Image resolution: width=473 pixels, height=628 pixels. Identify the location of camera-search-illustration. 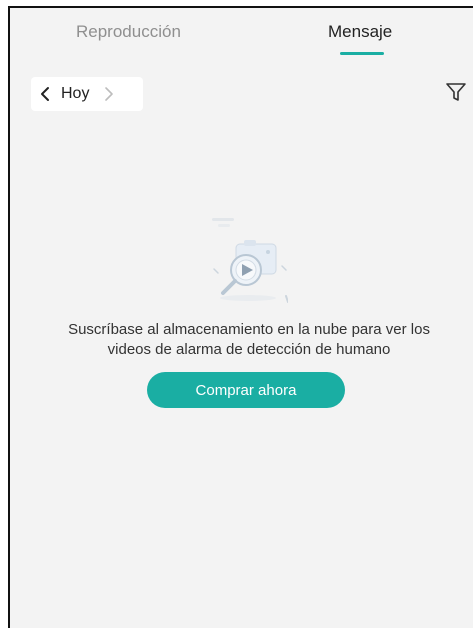
(243, 262).